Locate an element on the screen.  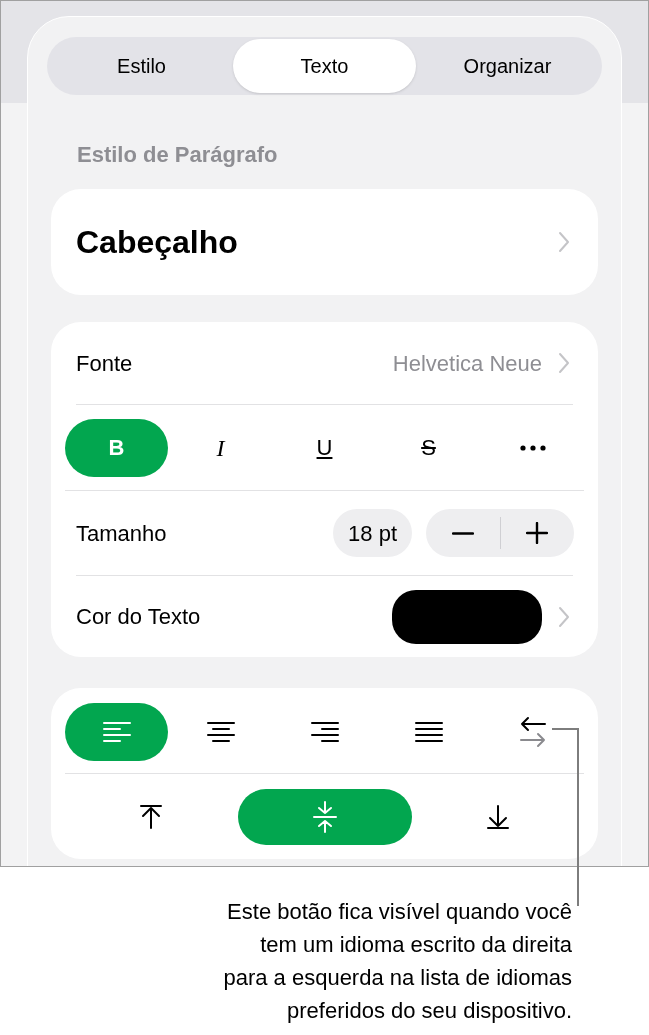
plus-icon is located at coordinates (537, 533).